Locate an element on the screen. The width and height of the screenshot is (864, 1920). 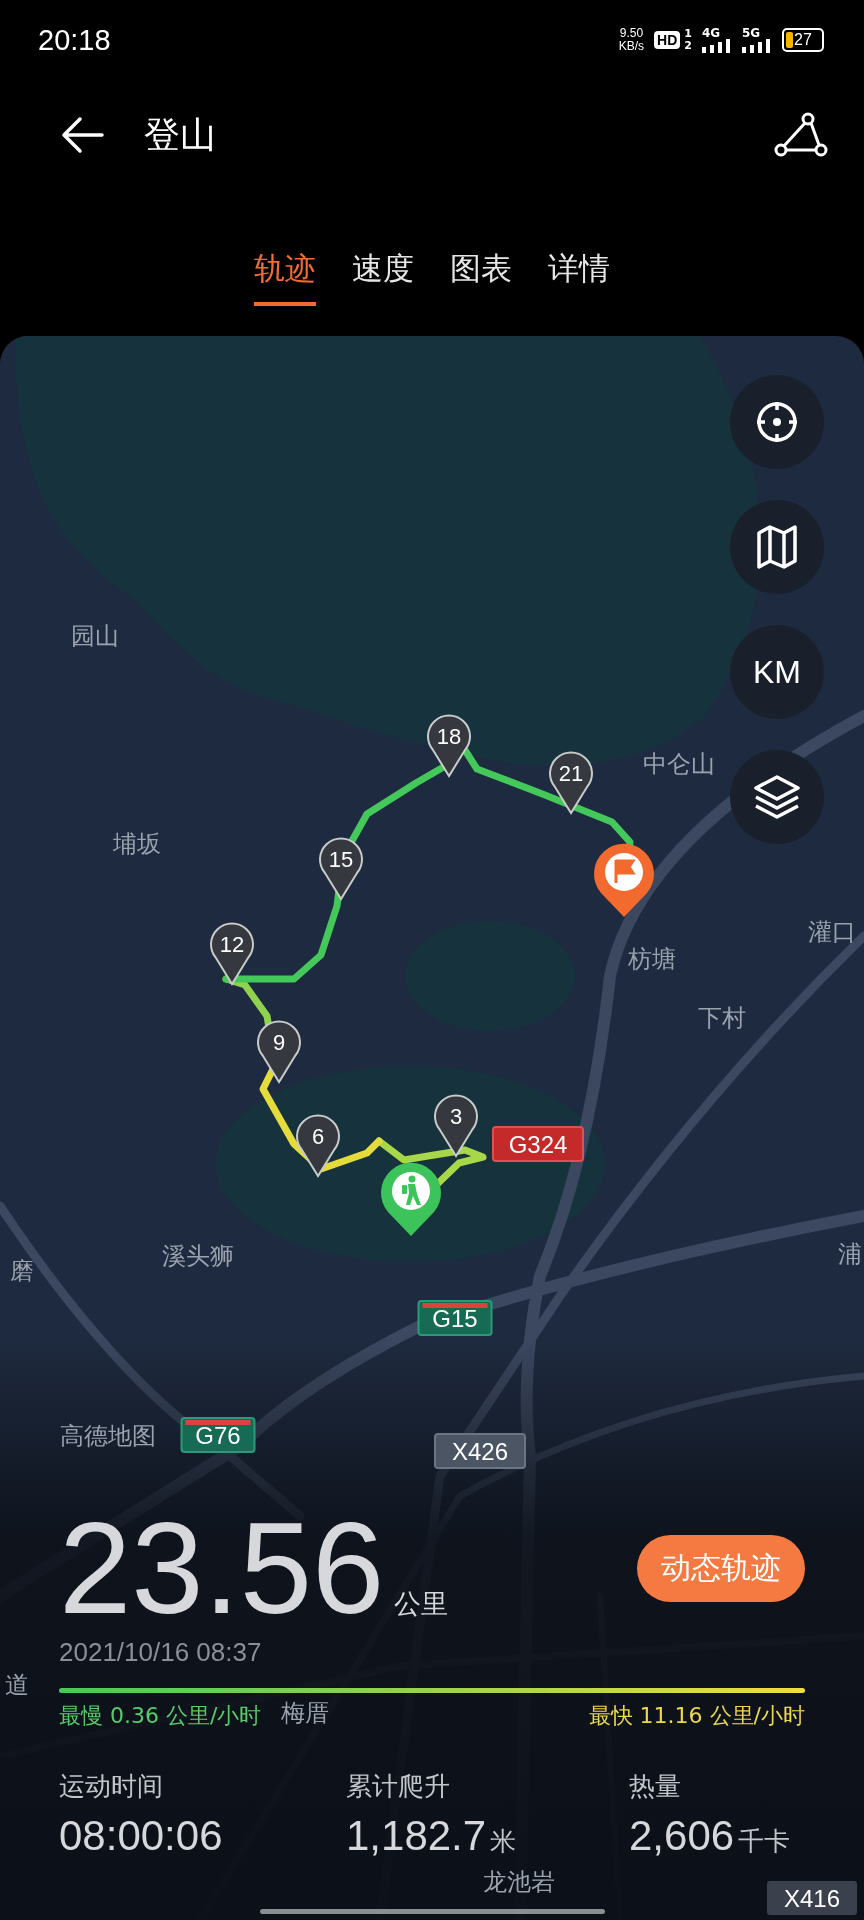
stat-value: 2,606 is located at coordinates (682, 1836).